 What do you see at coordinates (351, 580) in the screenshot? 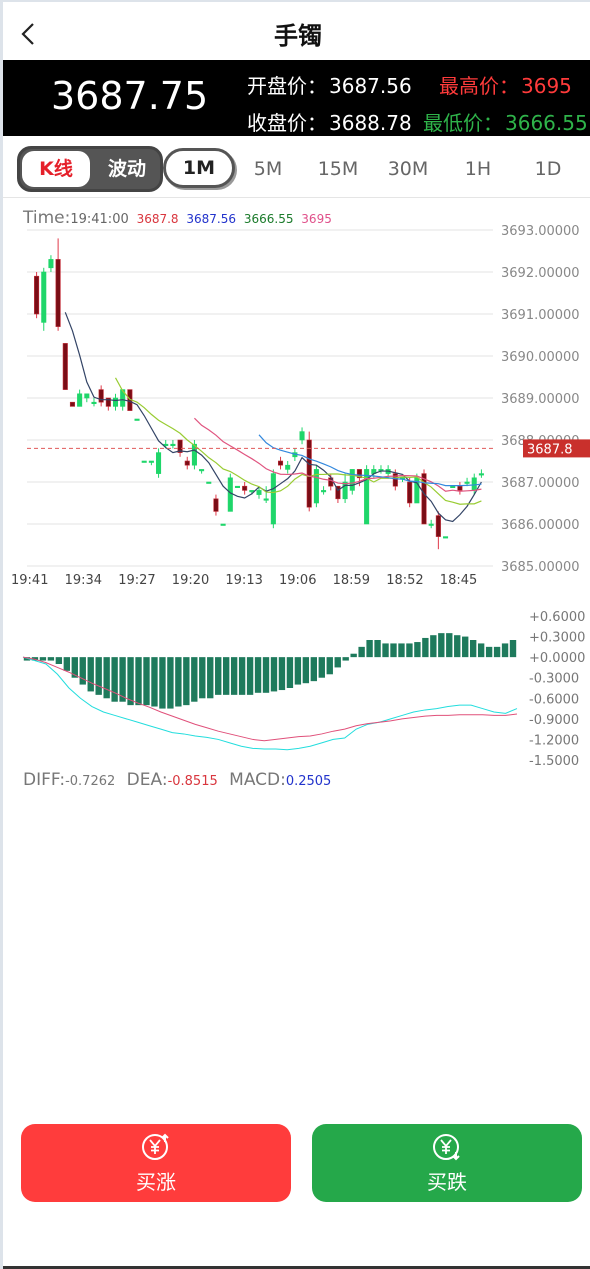
I see `x-tick-label: 18:59` at bounding box center [351, 580].